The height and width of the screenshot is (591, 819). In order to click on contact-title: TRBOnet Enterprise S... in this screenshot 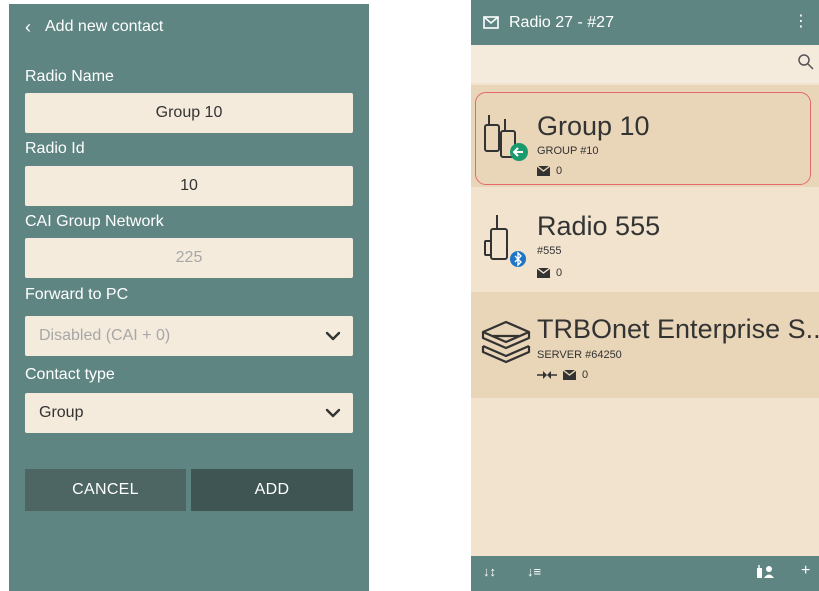, I will do `click(678, 329)`.